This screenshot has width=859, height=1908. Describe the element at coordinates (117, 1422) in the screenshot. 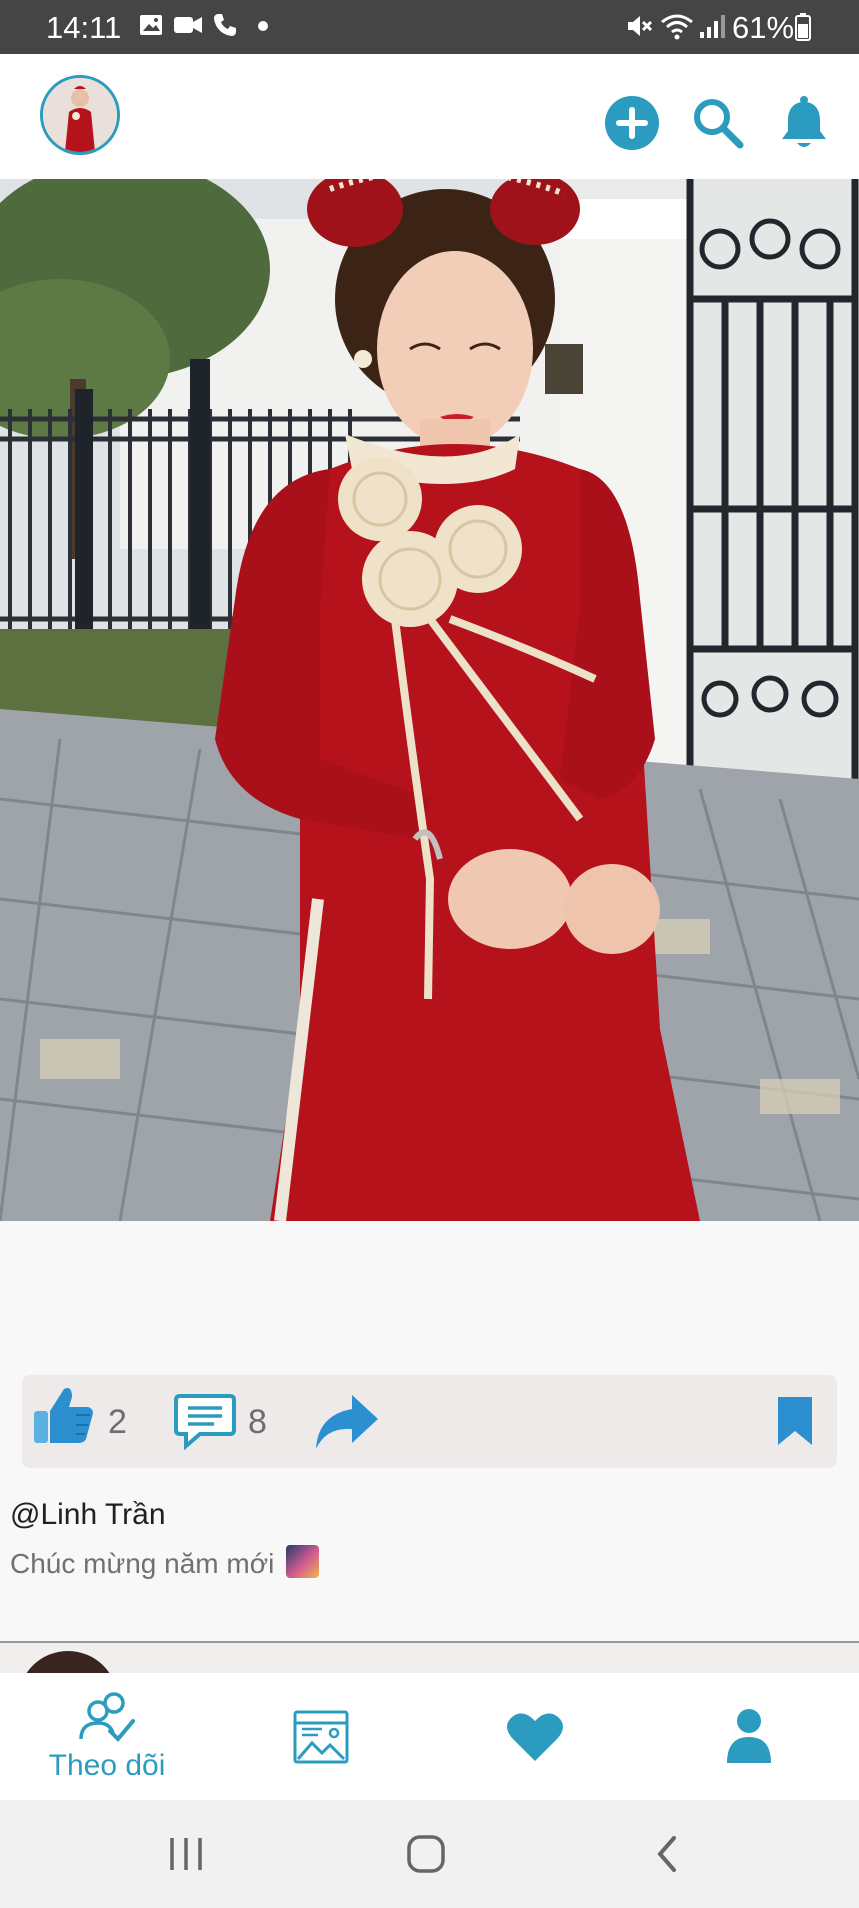

I see `like-count: 2` at that location.